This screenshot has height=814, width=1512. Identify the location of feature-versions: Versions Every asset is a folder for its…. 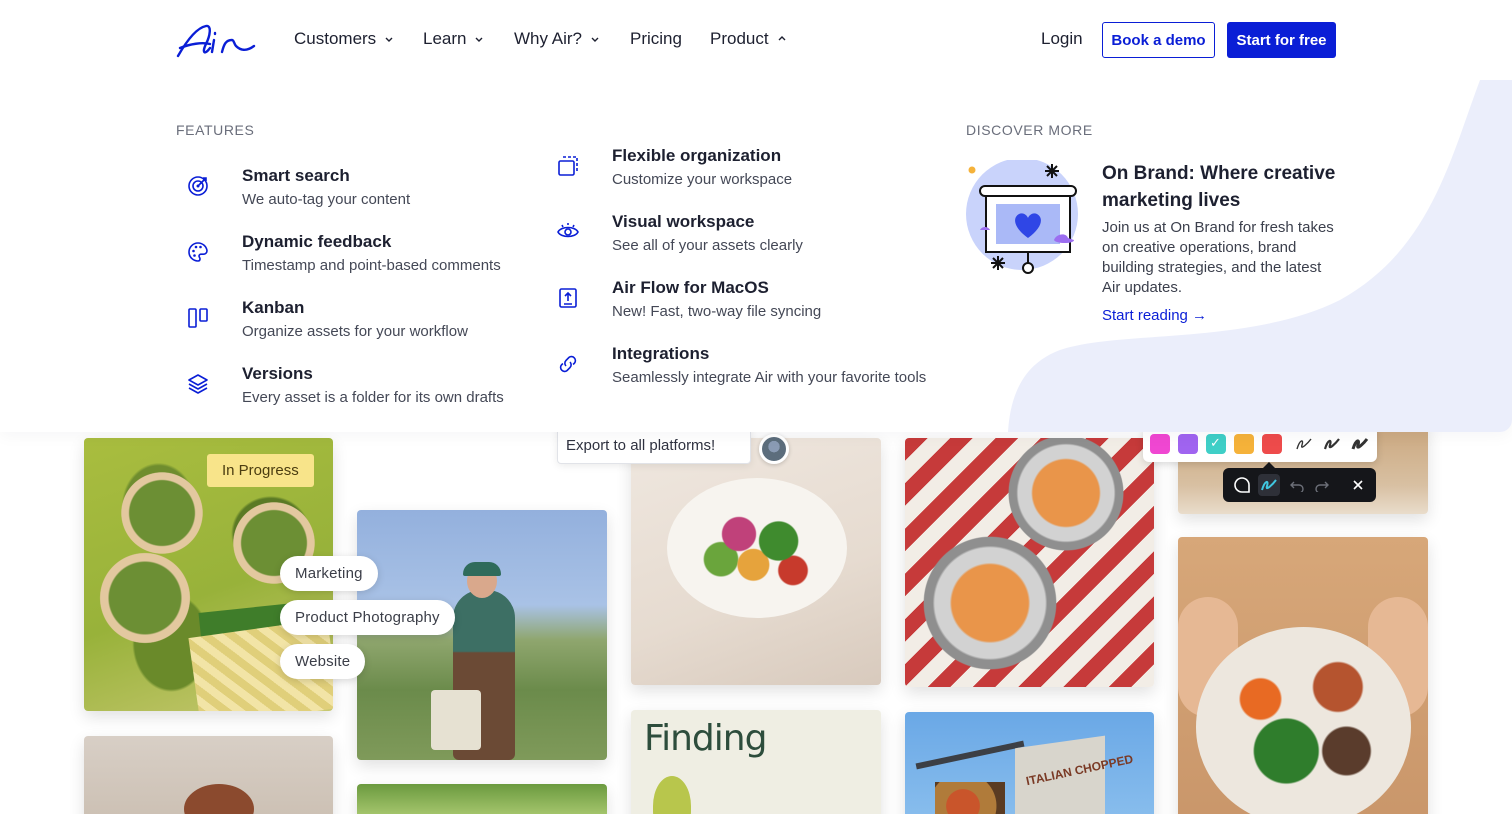
(351, 388).